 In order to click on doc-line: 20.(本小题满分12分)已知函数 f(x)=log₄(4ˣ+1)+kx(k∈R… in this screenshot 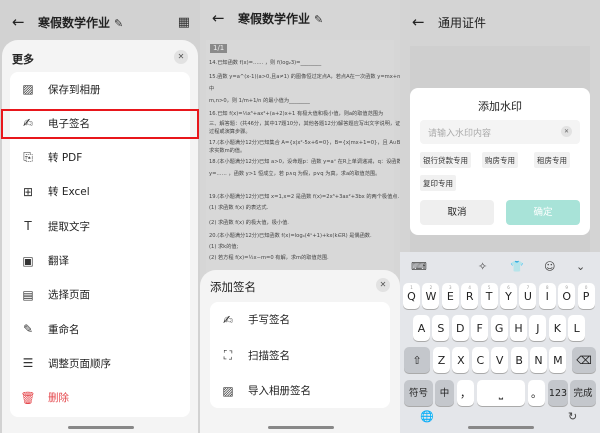, I will do `click(290, 236)`.